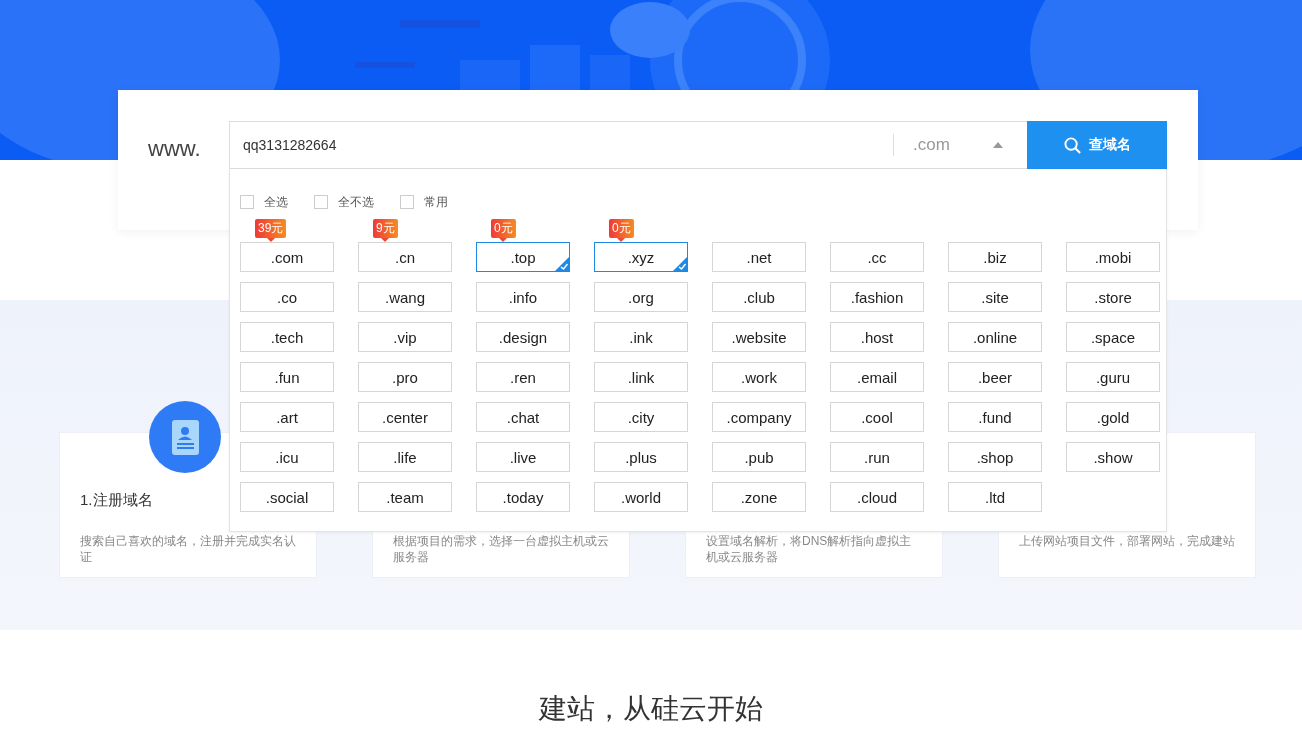  What do you see at coordinates (1127, 541) in the screenshot?
I see `step-description: 上传网站项目文件，部署网站，完成建站` at bounding box center [1127, 541].